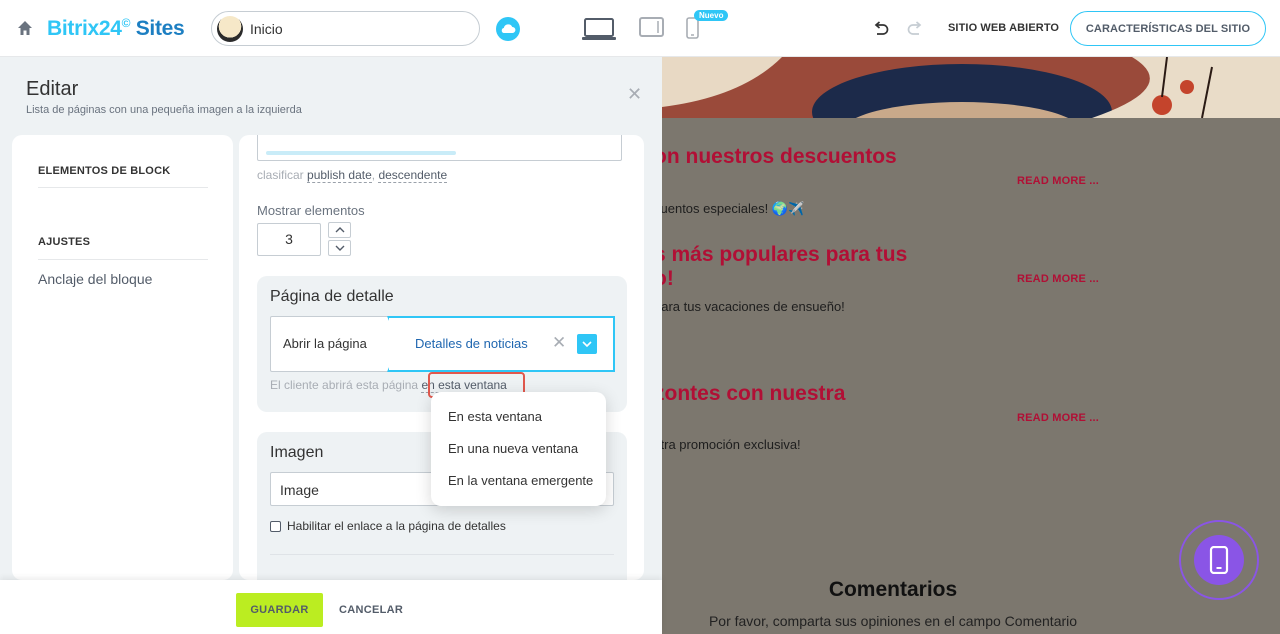  What do you see at coordinates (634, 94) in the screenshot?
I see `close-icon: ✕` at bounding box center [634, 94].